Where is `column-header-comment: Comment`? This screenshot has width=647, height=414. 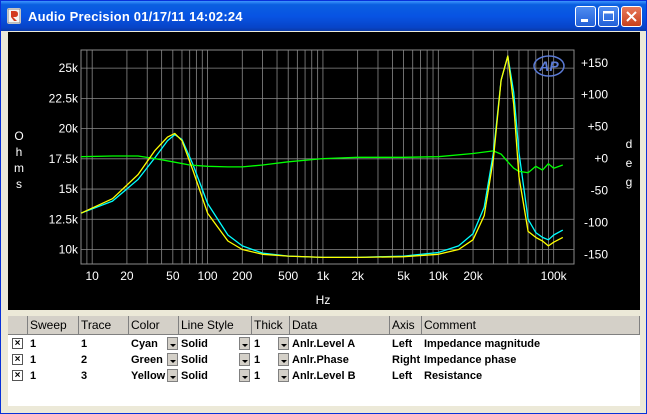 column-header-comment: Comment is located at coordinates (531, 325).